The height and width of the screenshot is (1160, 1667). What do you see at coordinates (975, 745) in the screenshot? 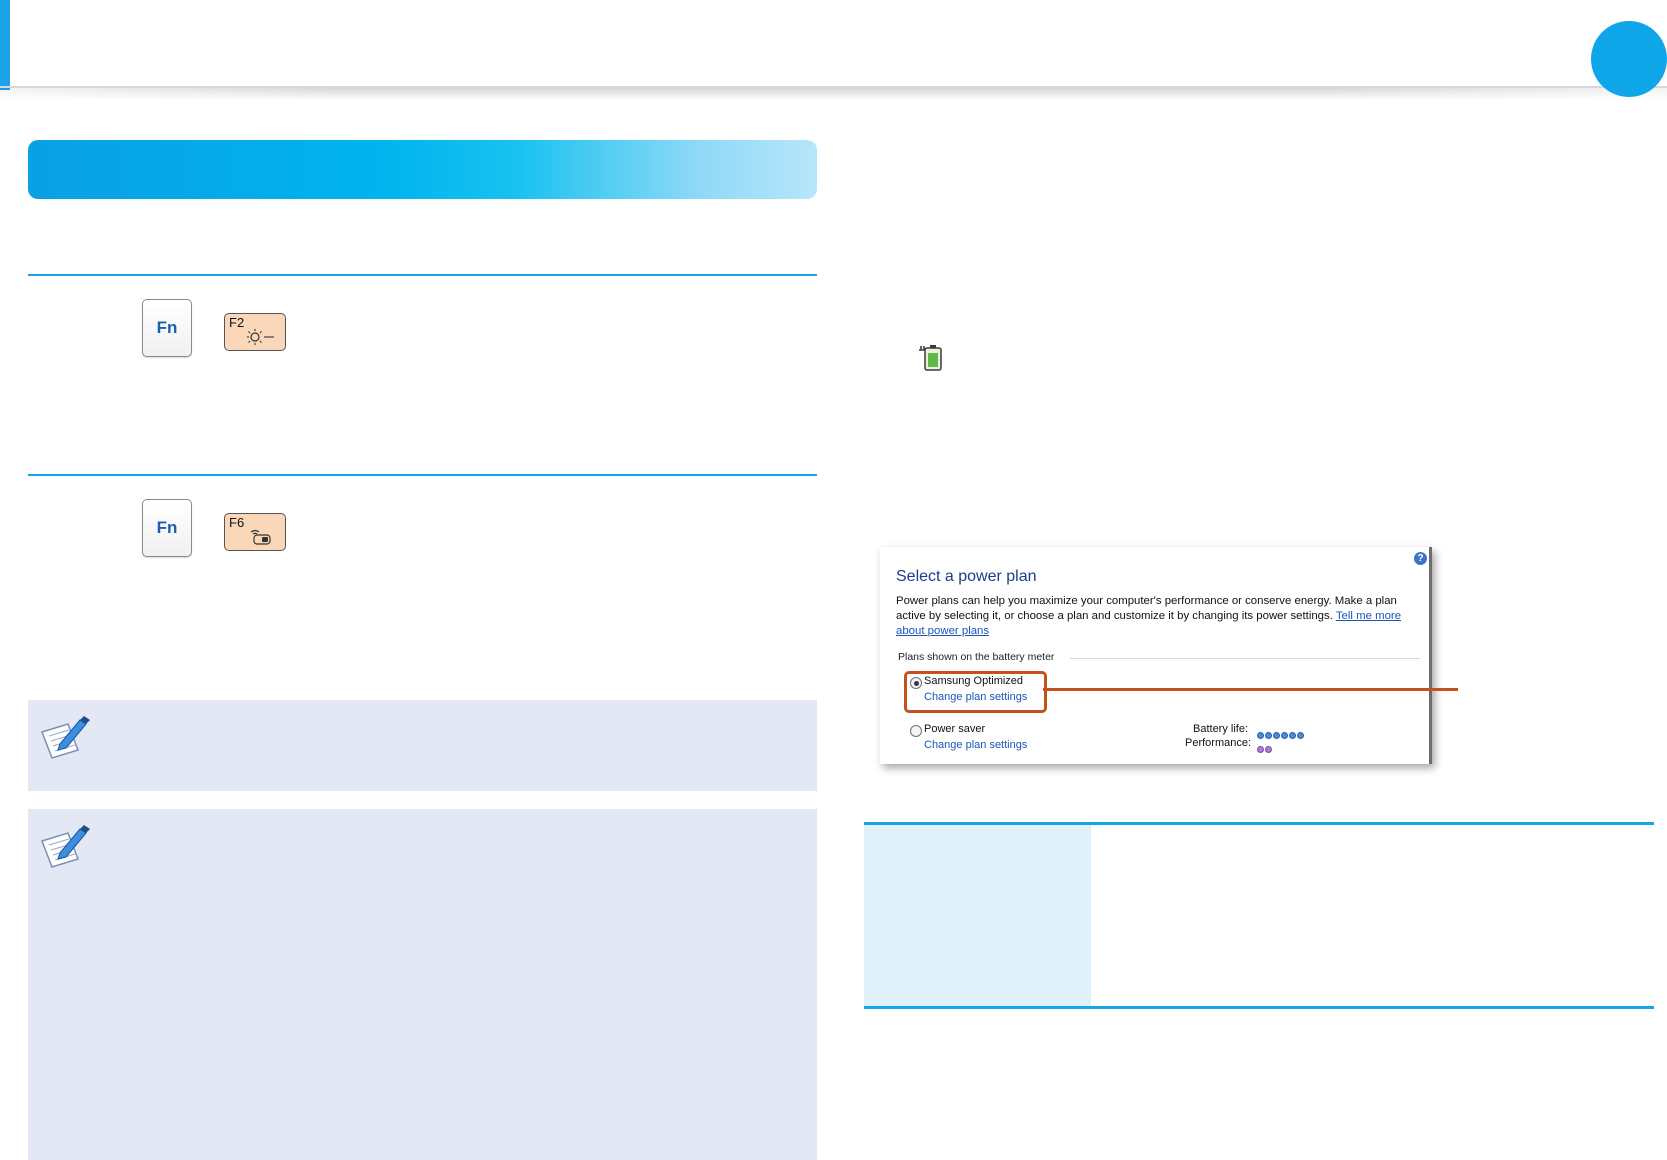
I see `change-plan-settings-link: Change plan settings` at bounding box center [975, 745].